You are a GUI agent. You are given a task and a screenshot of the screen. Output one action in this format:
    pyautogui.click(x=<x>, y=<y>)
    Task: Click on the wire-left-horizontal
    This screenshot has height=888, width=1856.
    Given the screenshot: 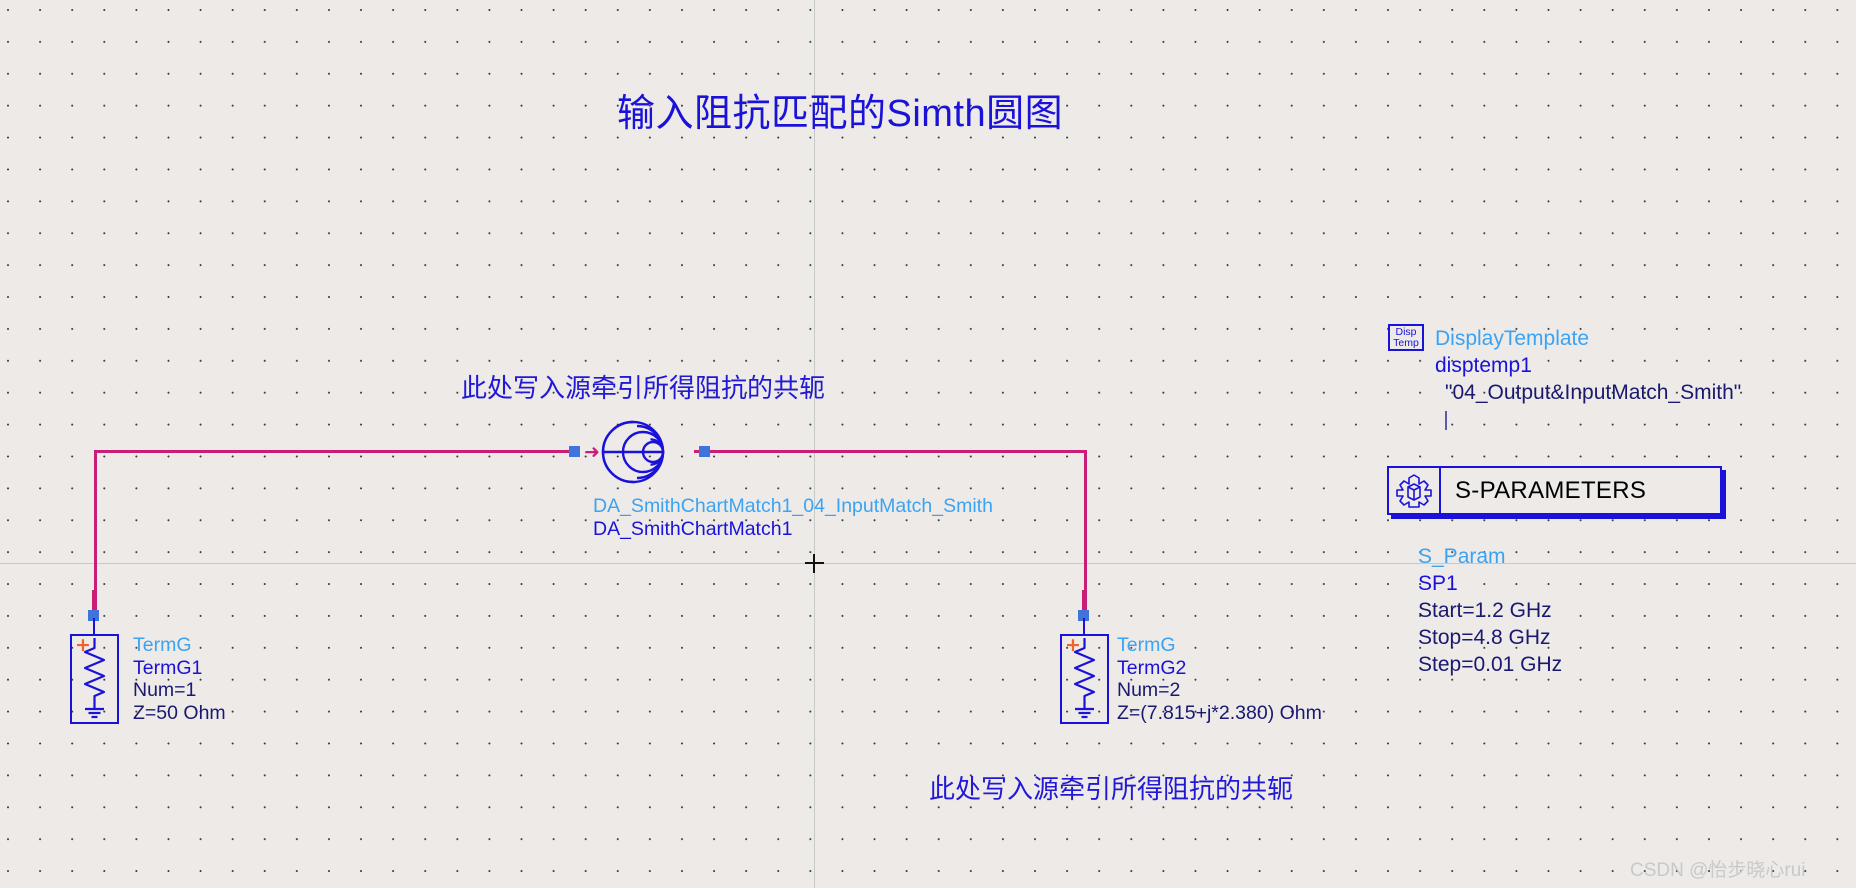 What is the action you would take?
    pyautogui.click(x=334, y=451)
    